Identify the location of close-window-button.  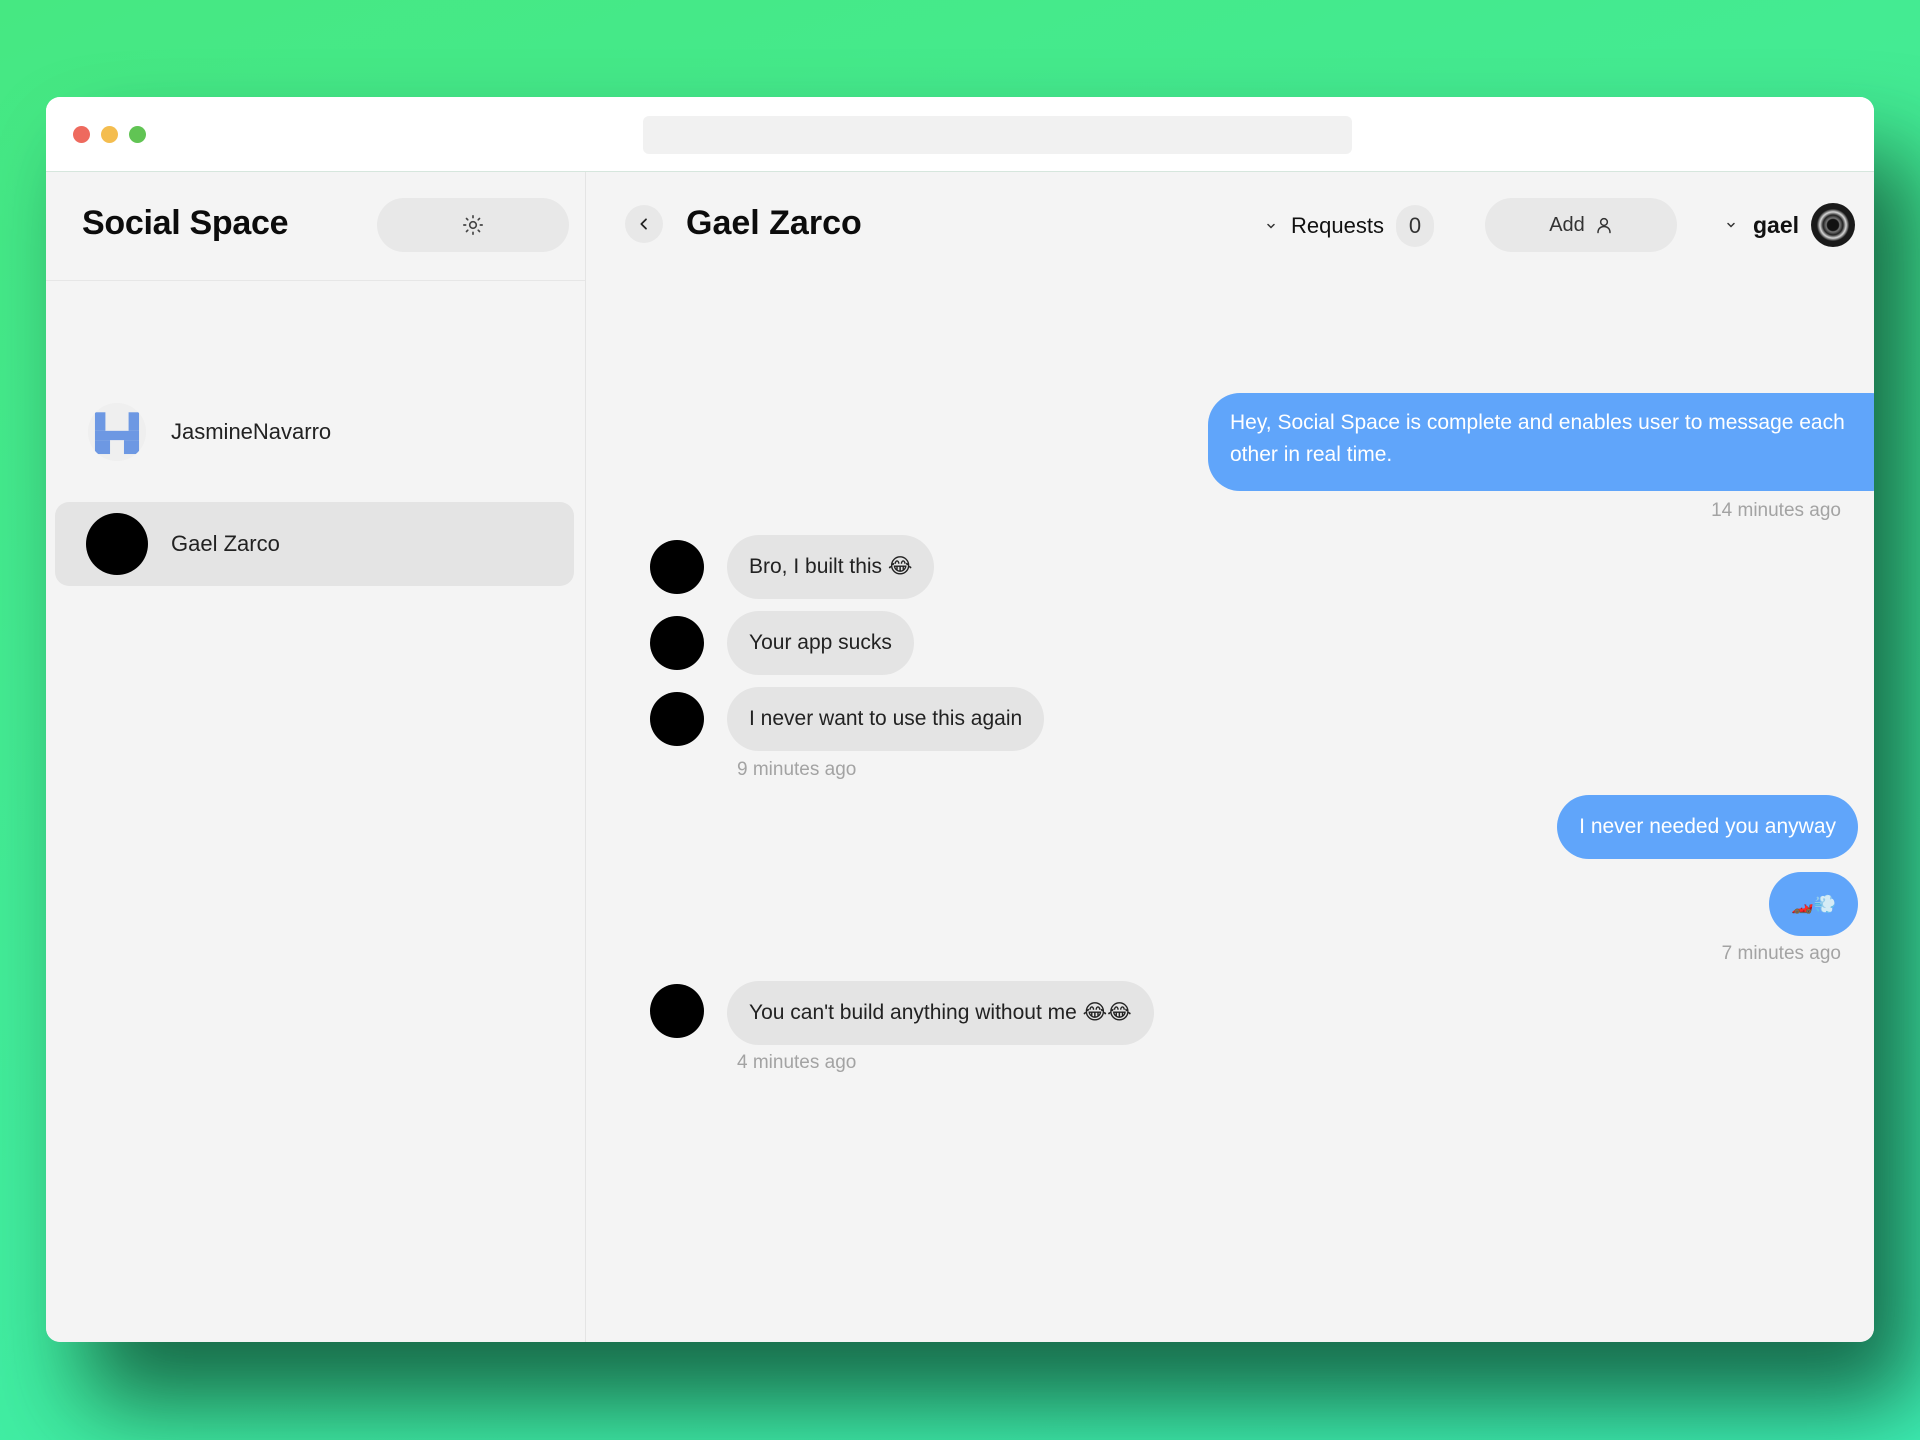
(81, 134).